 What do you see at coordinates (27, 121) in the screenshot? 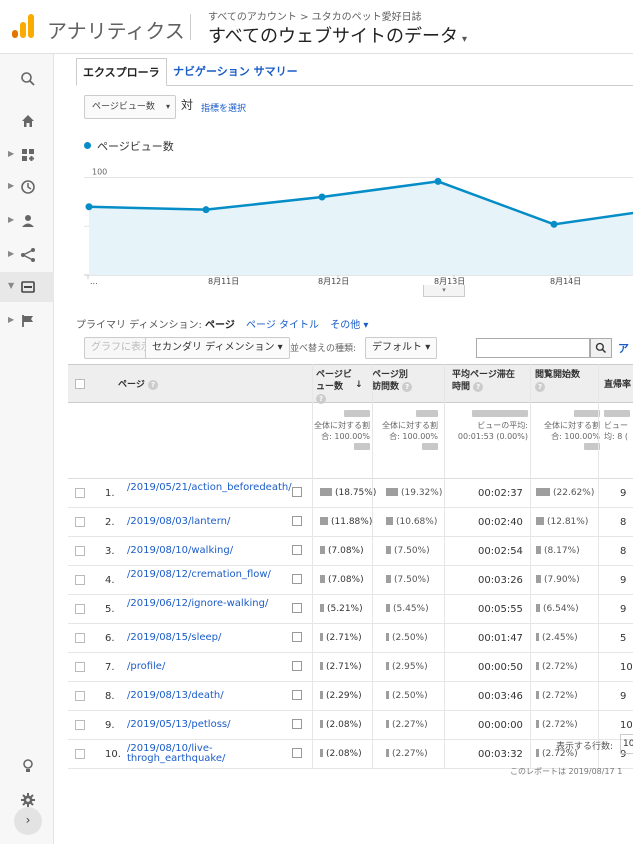
I see `nav-home` at bounding box center [27, 121].